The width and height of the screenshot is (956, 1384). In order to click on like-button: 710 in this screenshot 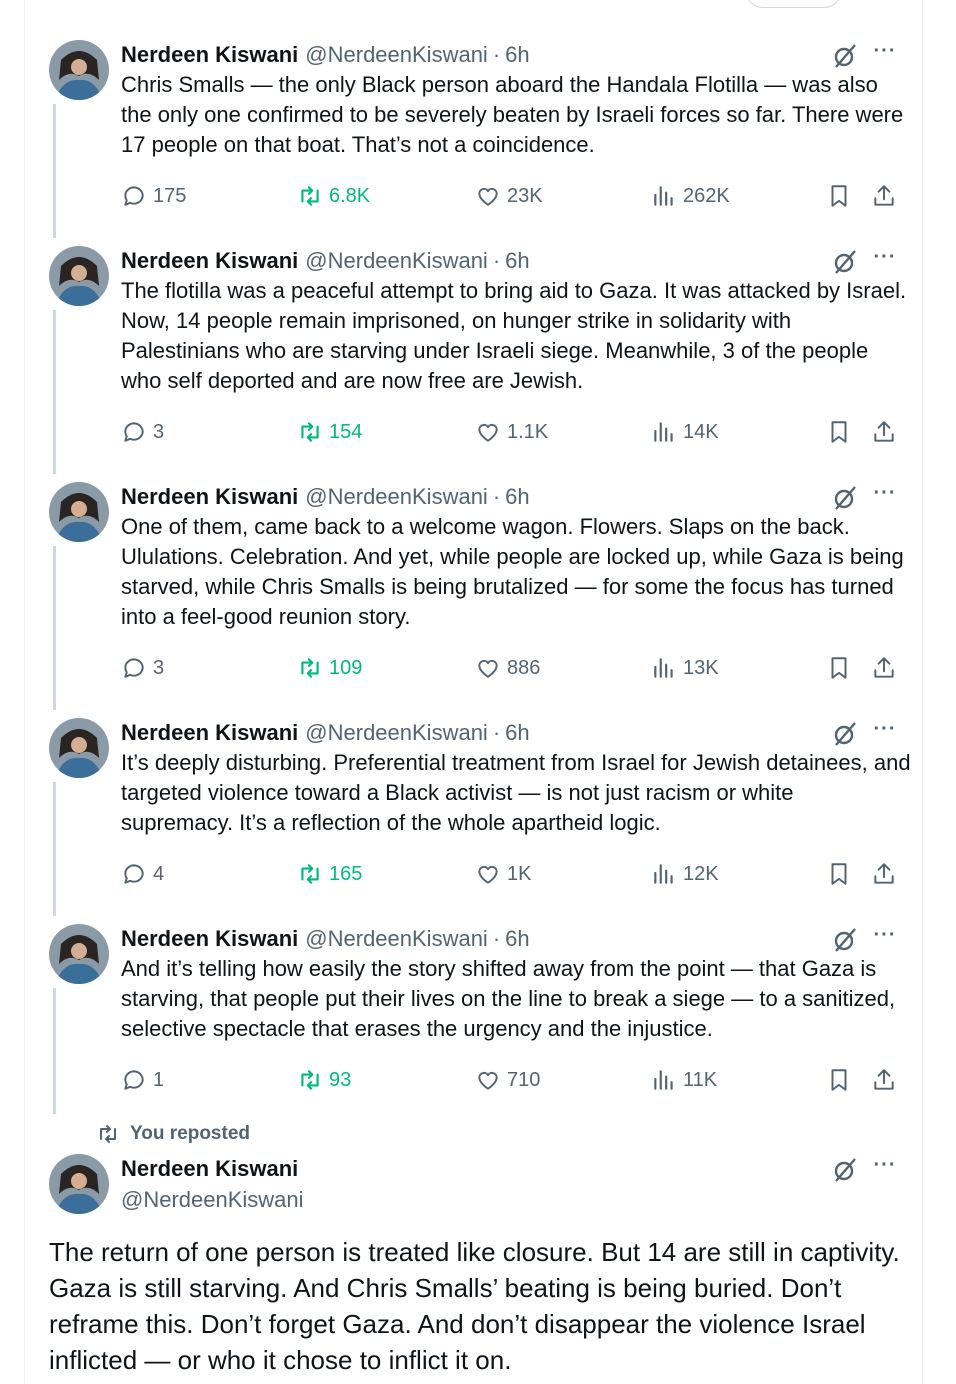, I will do `click(507, 1080)`.